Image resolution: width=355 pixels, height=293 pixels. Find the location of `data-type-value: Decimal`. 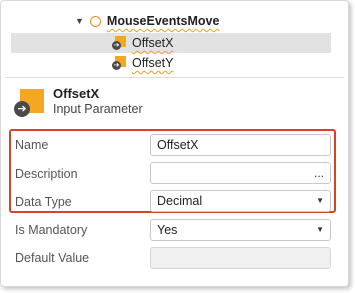

data-type-value: Decimal is located at coordinates (180, 201).